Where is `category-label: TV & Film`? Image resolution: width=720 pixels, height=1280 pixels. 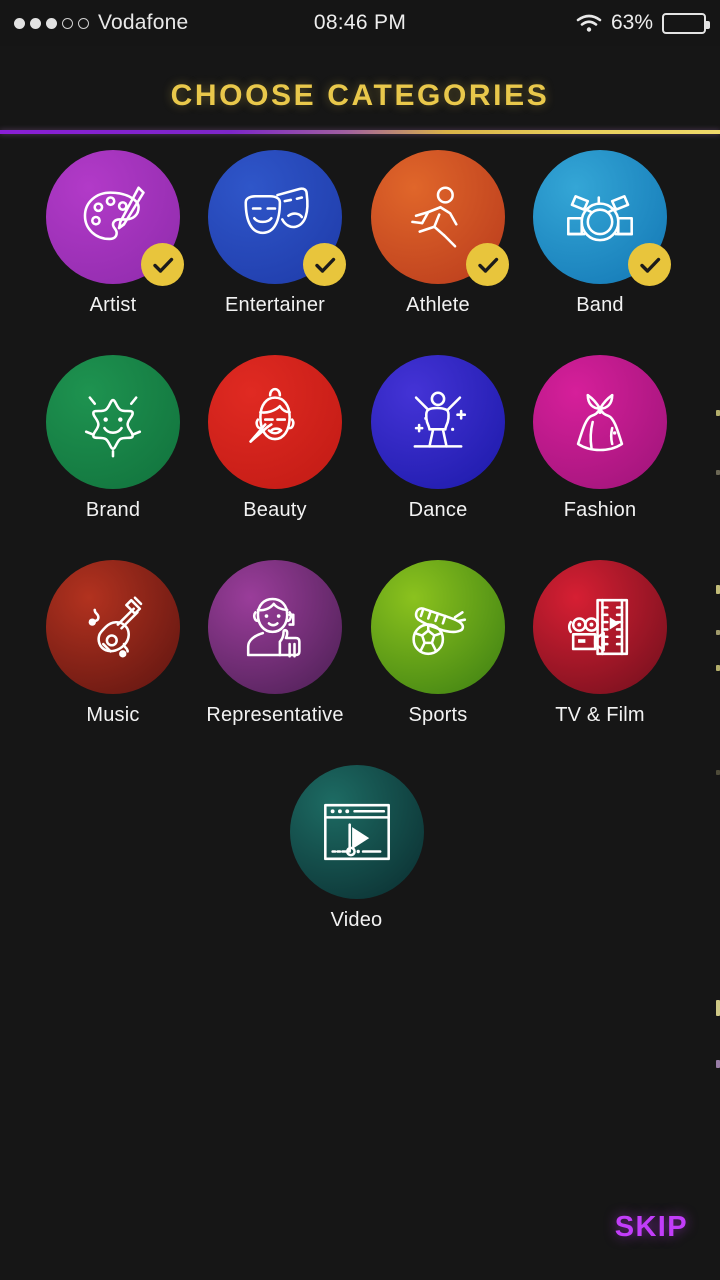
category-label: TV & Film is located at coordinates (600, 715).